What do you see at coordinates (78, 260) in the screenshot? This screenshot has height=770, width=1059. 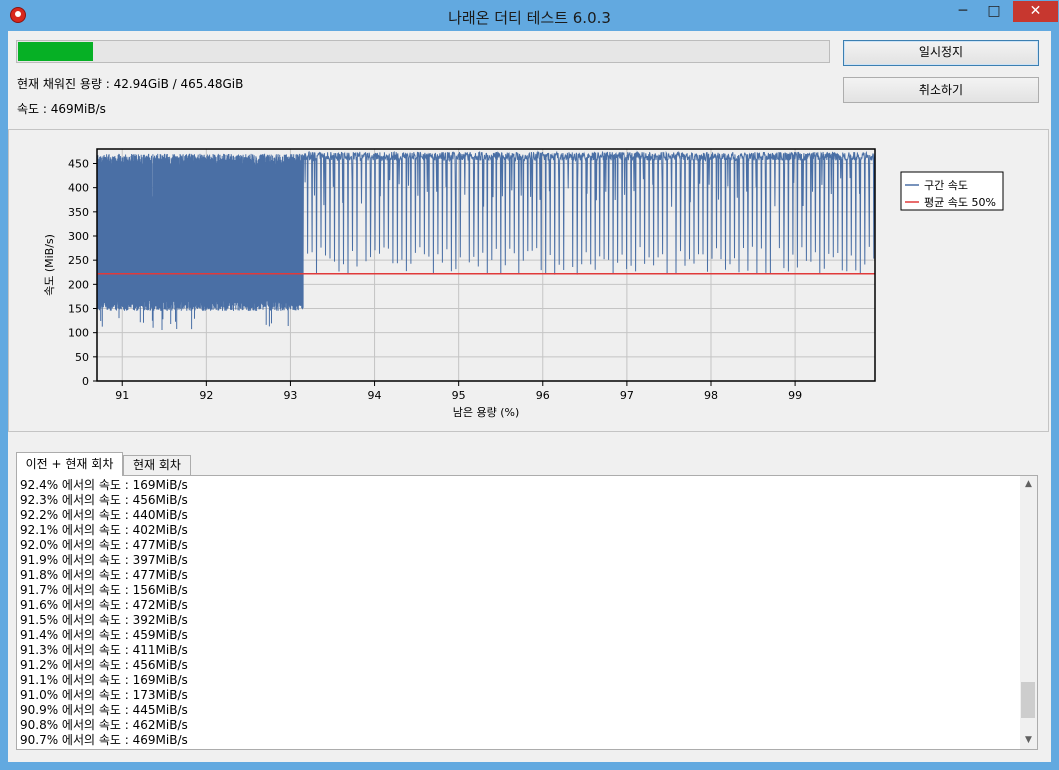 I see `y-tick-label: 250` at bounding box center [78, 260].